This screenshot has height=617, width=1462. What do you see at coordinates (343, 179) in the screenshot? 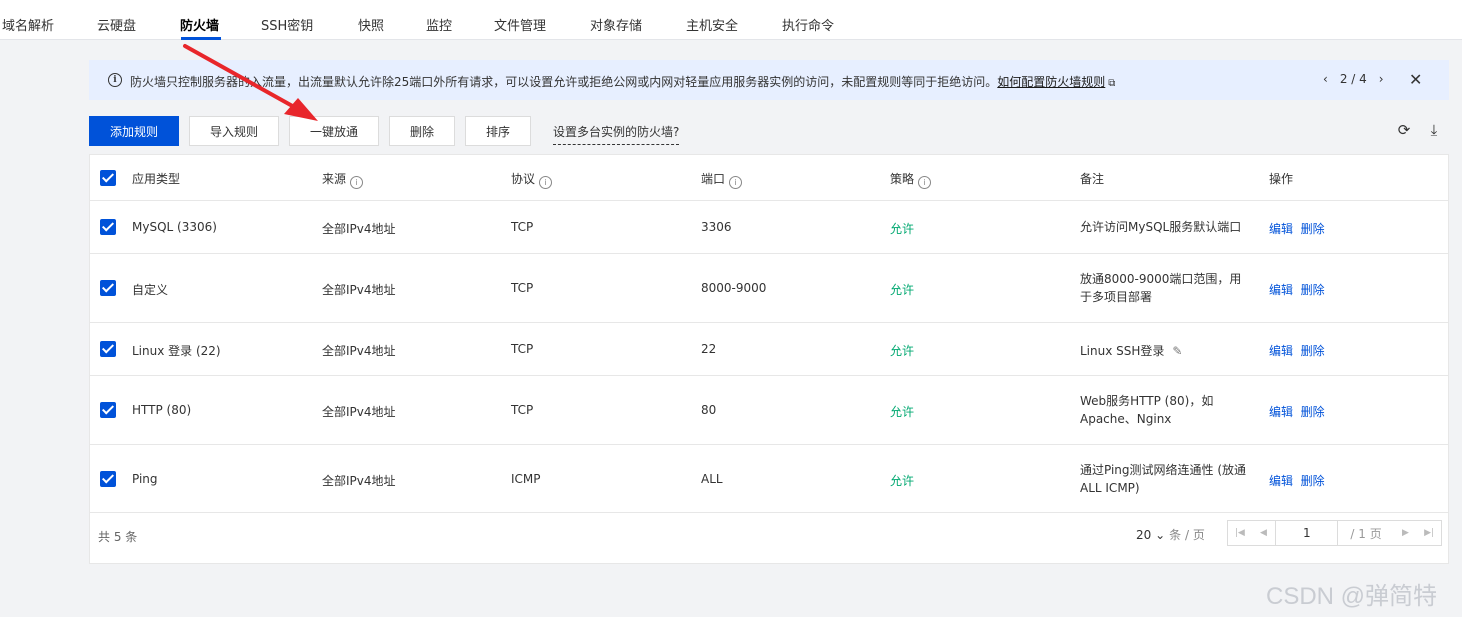
I see `header-source: 来源 i` at bounding box center [343, 179].